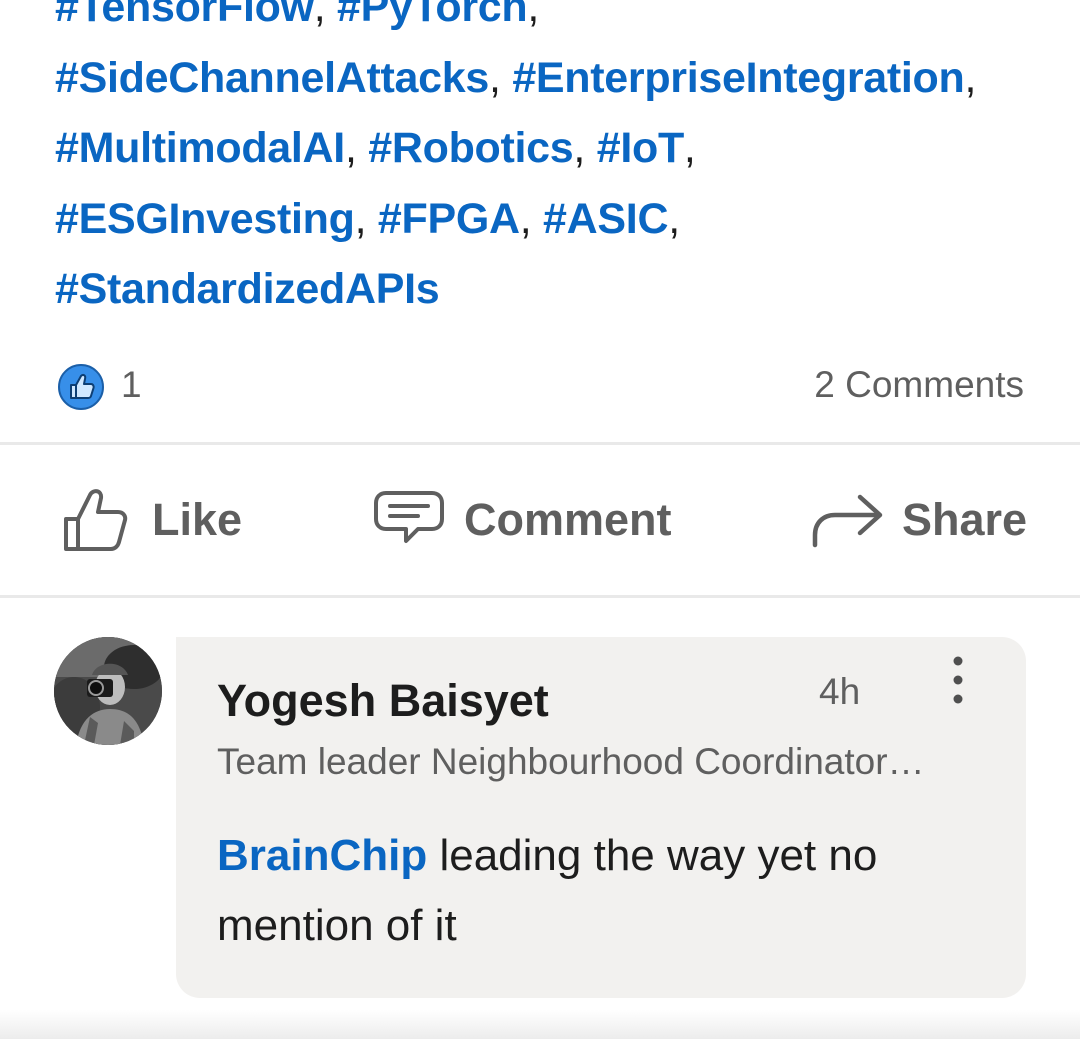 This screenshot has height=1039, width=1080. I want to click on comment-button: Comment, so click(522, 520).